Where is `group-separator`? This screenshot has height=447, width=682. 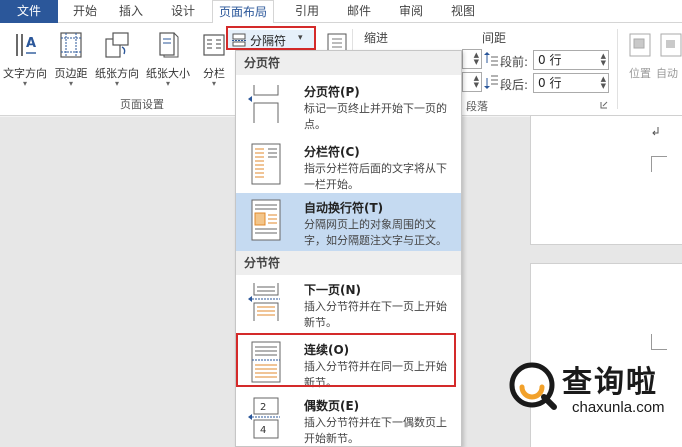 group-separator is located at coordinates (617, 69).